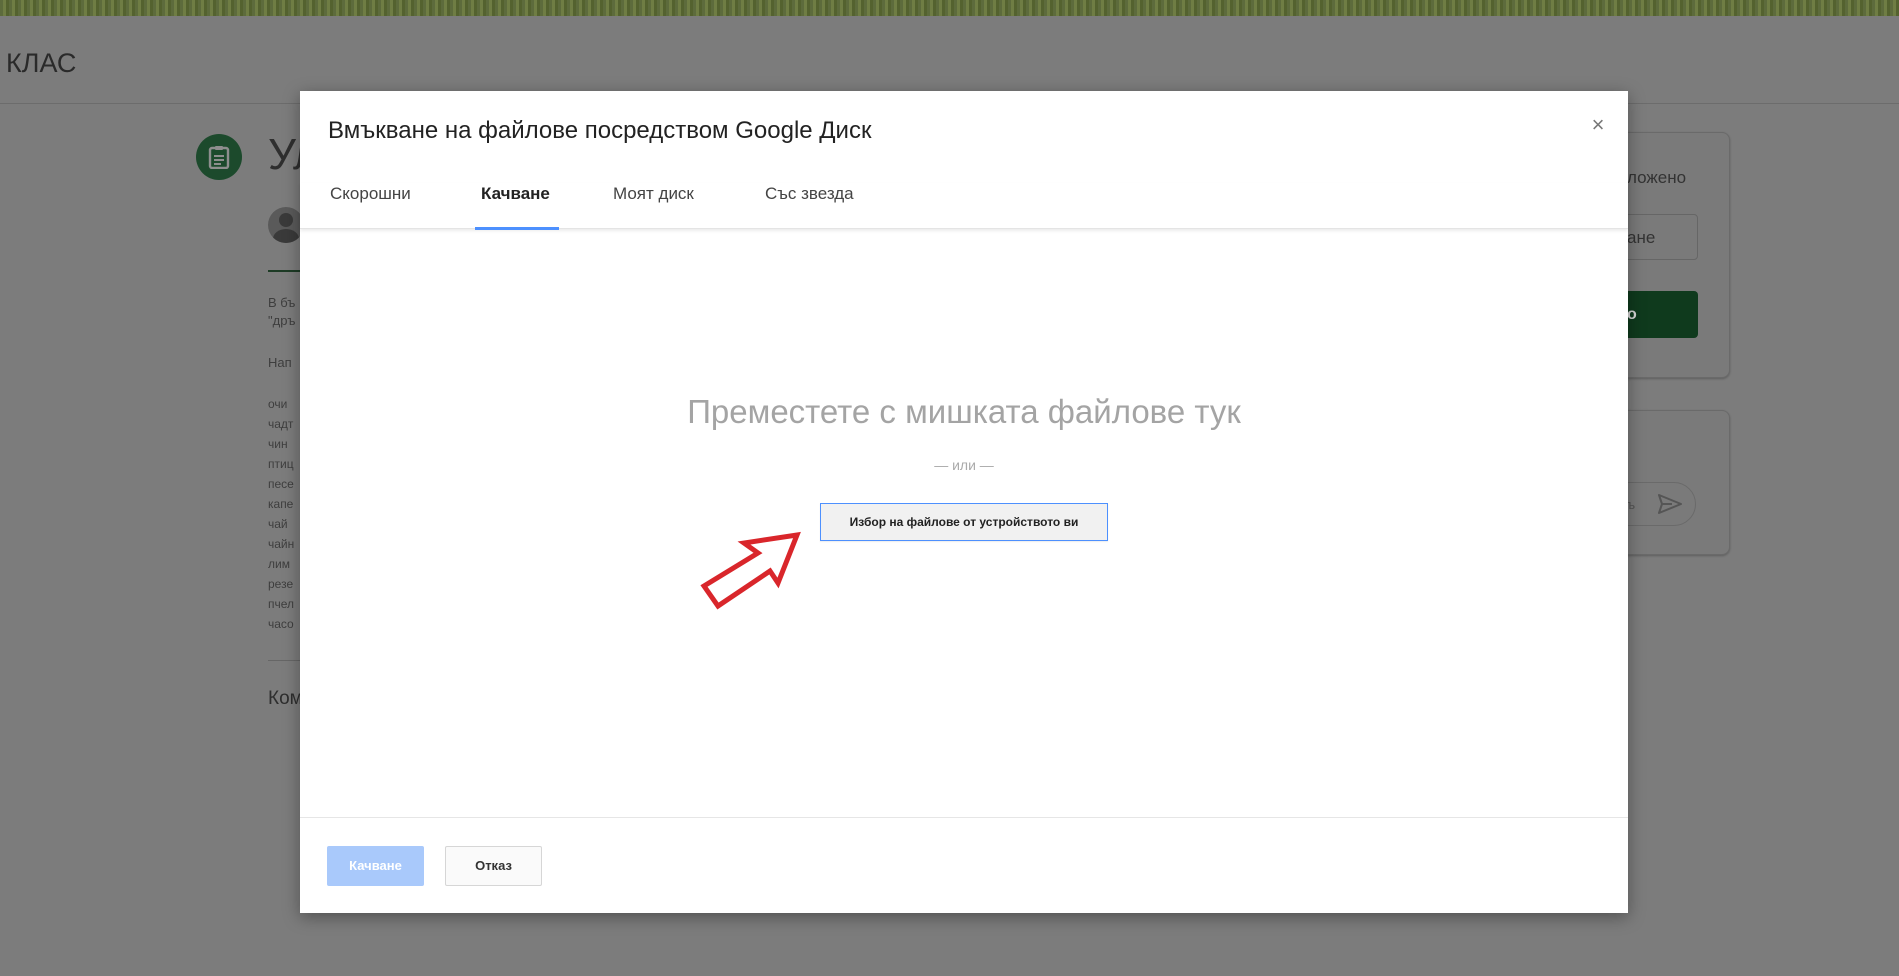 This screenshot has height=976, width=1899. Describe the element at coordinates (1632, 314) in the screenshot. I see `mark-done-button-label: о` at that location.